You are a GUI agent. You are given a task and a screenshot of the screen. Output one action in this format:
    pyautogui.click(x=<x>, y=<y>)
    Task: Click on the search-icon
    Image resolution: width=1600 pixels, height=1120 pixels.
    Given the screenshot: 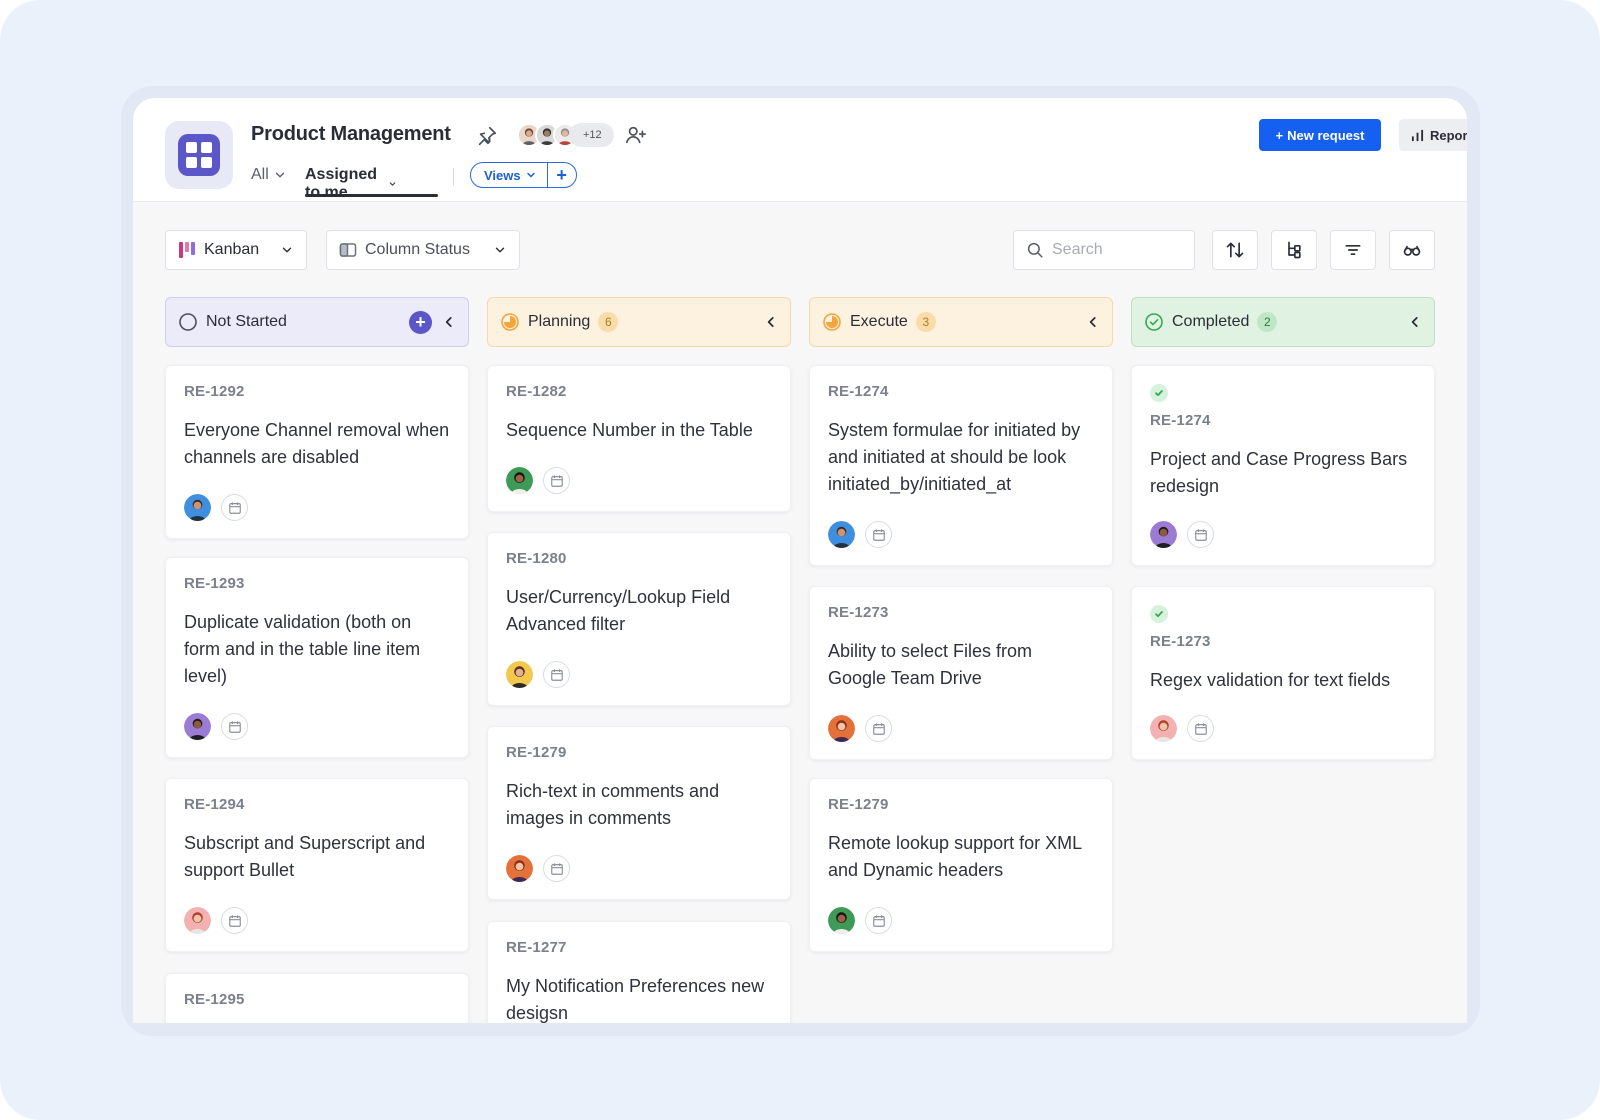 What is the action you would take?
    pyautogui.click(x=1035, y=250)
    